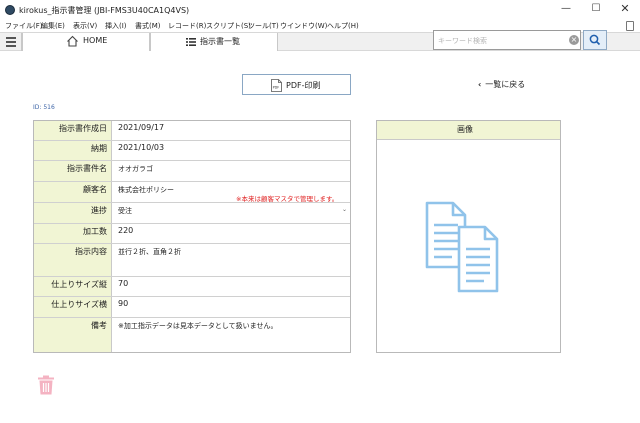 The width and height of the screenshot is (640, 423). Describe the element at coordinates (192, 307) in the screenshot. I see `field-row-width: 仕上りサイズ横 90` at that location.